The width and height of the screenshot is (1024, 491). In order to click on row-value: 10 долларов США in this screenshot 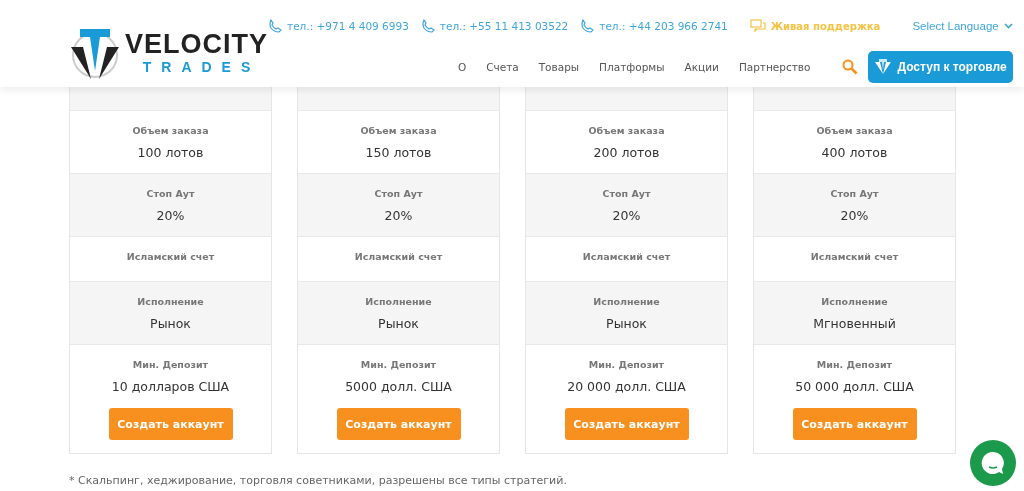, I will do `click(170, 386)`.